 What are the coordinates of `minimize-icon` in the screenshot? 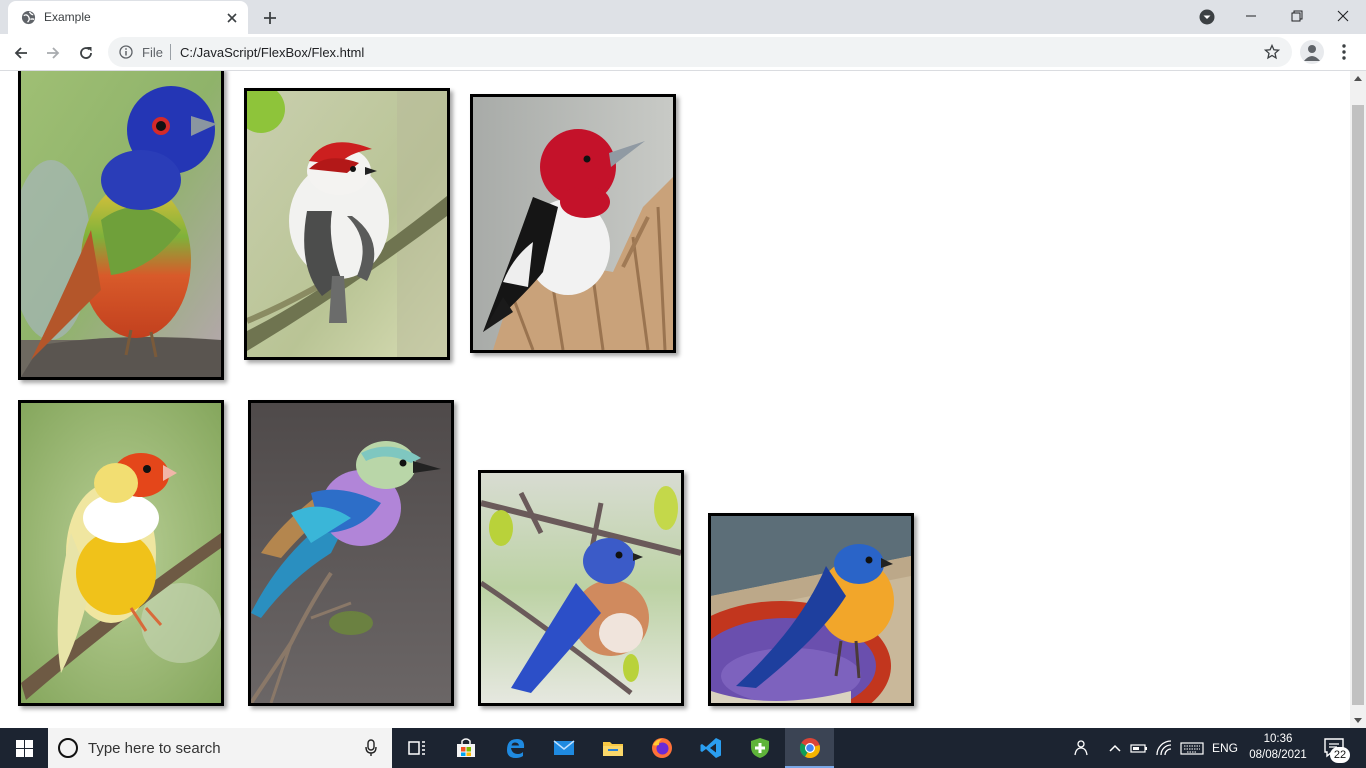 It's located at (1251, 16).